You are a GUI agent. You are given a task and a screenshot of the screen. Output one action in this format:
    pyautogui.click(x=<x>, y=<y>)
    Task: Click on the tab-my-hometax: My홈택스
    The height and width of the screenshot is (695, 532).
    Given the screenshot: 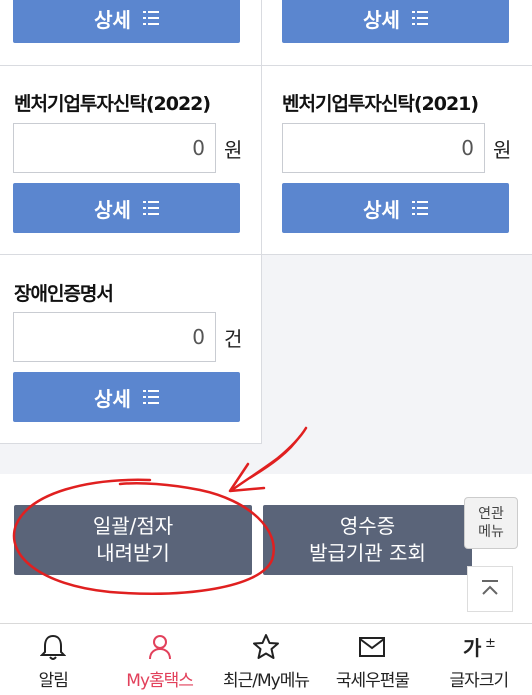 What is the action you would take?
    pyautogui.click(x=159, y=659)
    